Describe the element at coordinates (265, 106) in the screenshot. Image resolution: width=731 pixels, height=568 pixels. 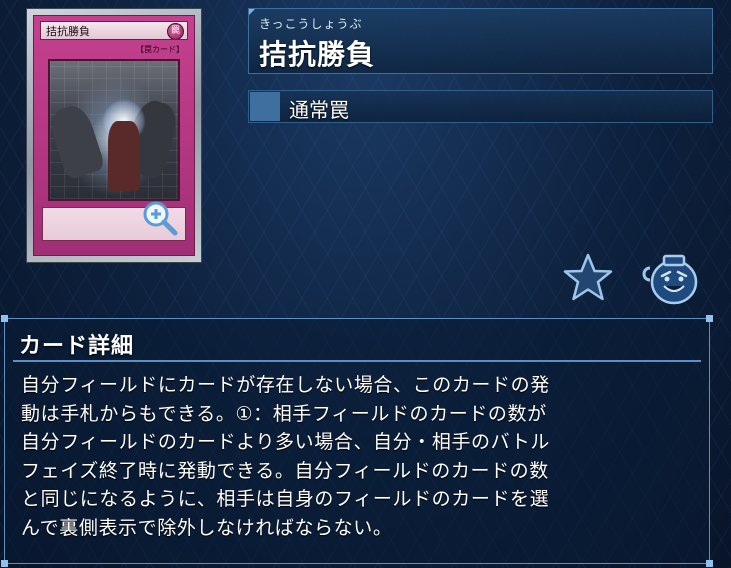
I see `type-color-marker` at that location.